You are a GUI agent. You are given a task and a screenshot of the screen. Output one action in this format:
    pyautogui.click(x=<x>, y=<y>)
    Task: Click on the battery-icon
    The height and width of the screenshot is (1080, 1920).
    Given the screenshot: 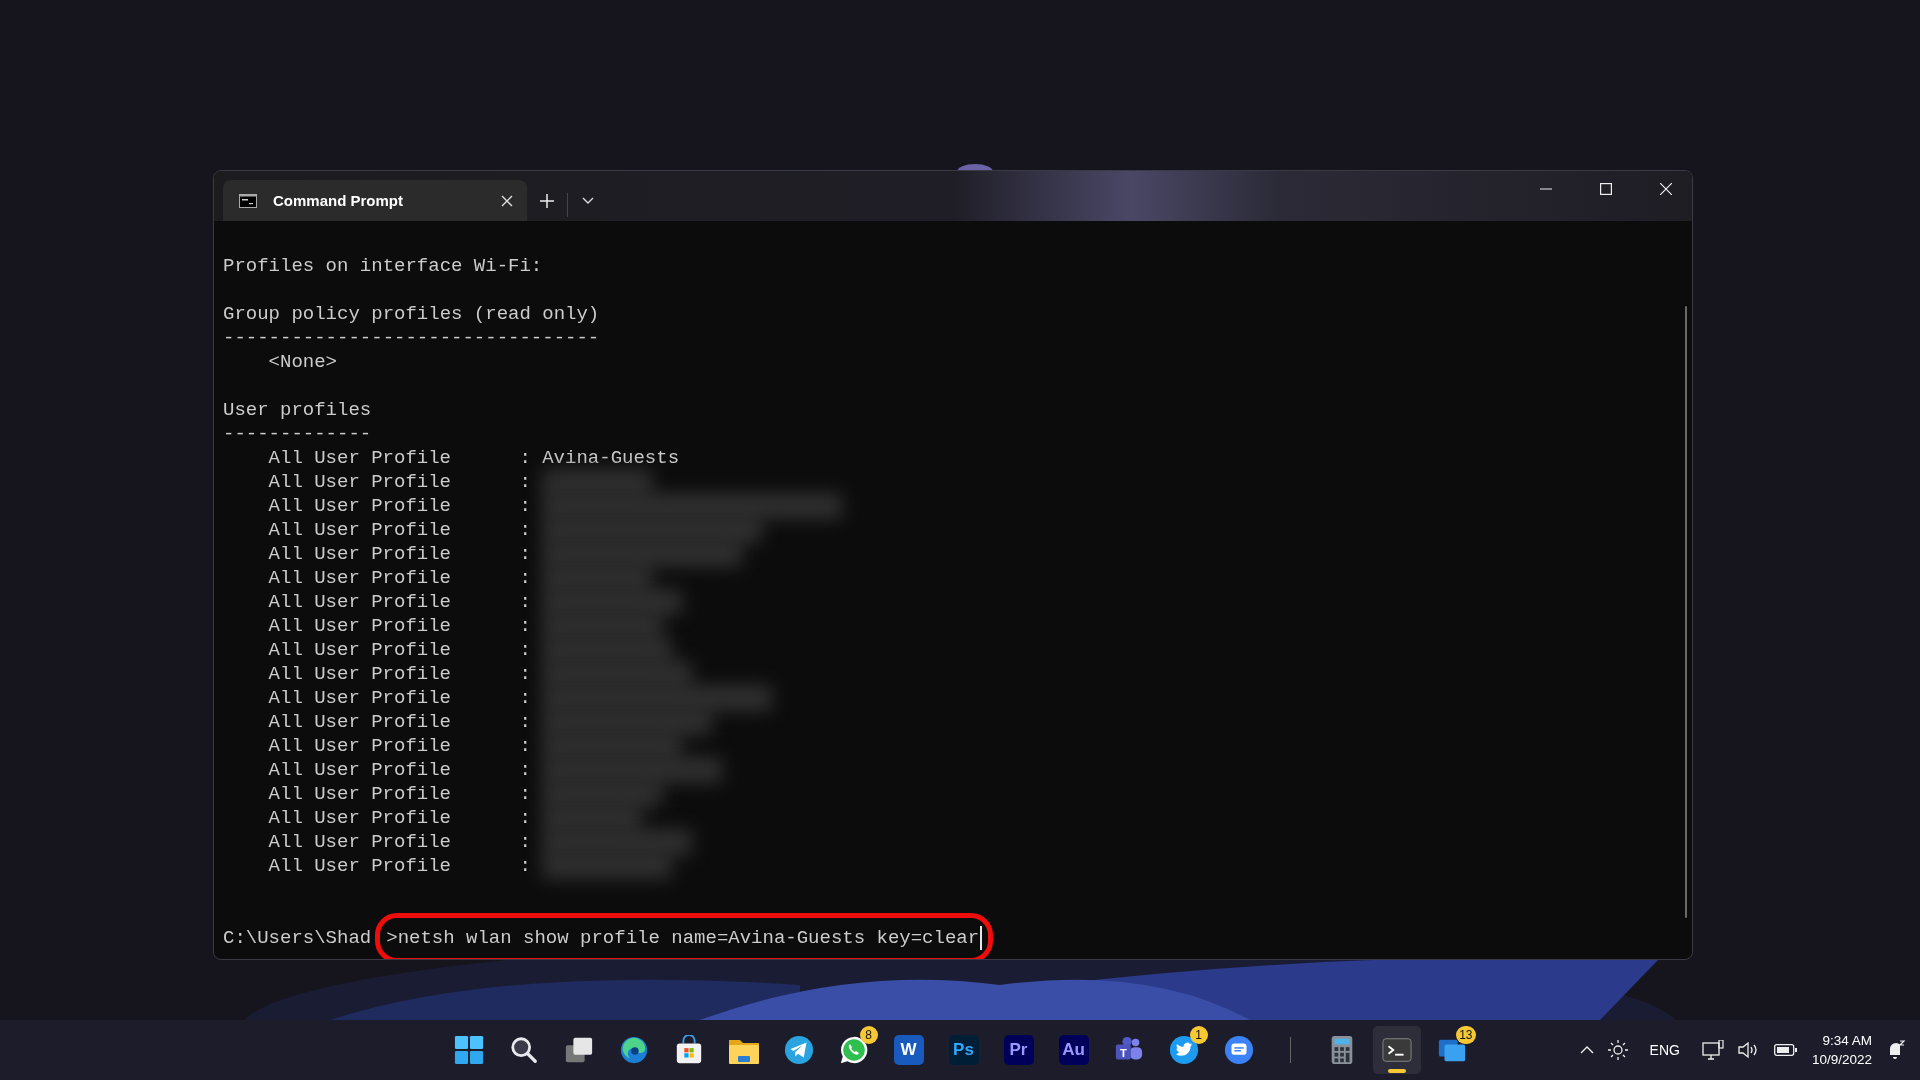 What is the action you would take?
    pyautogui.click(x=1785, y=1050)
    